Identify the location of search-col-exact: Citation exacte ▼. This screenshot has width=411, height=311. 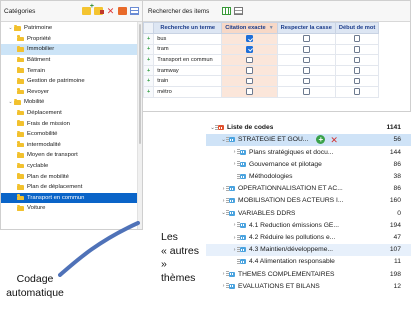
(249, 28).